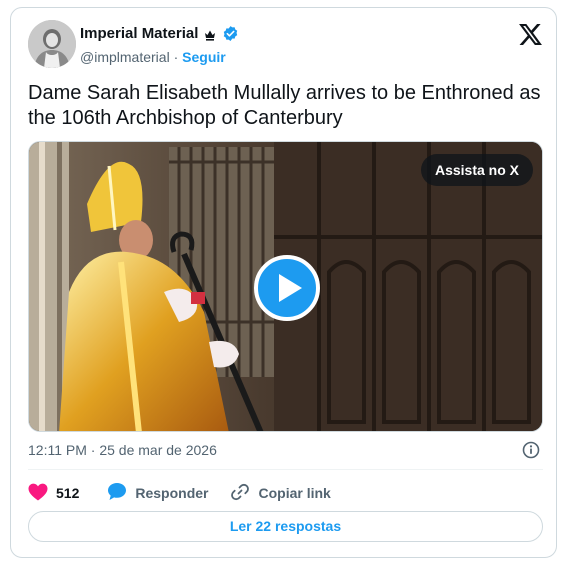  What do you see at coordinates (68, 493) in the screenshot?
I see `like-count: 512` at bounding box center [68, 493].